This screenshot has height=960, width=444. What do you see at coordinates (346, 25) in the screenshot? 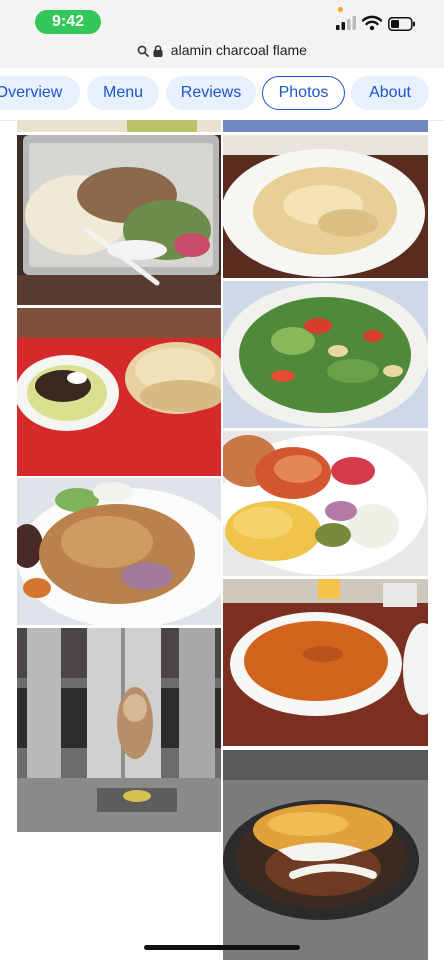
I see `cellular-signal-icon` at bounding box center [346, 25].